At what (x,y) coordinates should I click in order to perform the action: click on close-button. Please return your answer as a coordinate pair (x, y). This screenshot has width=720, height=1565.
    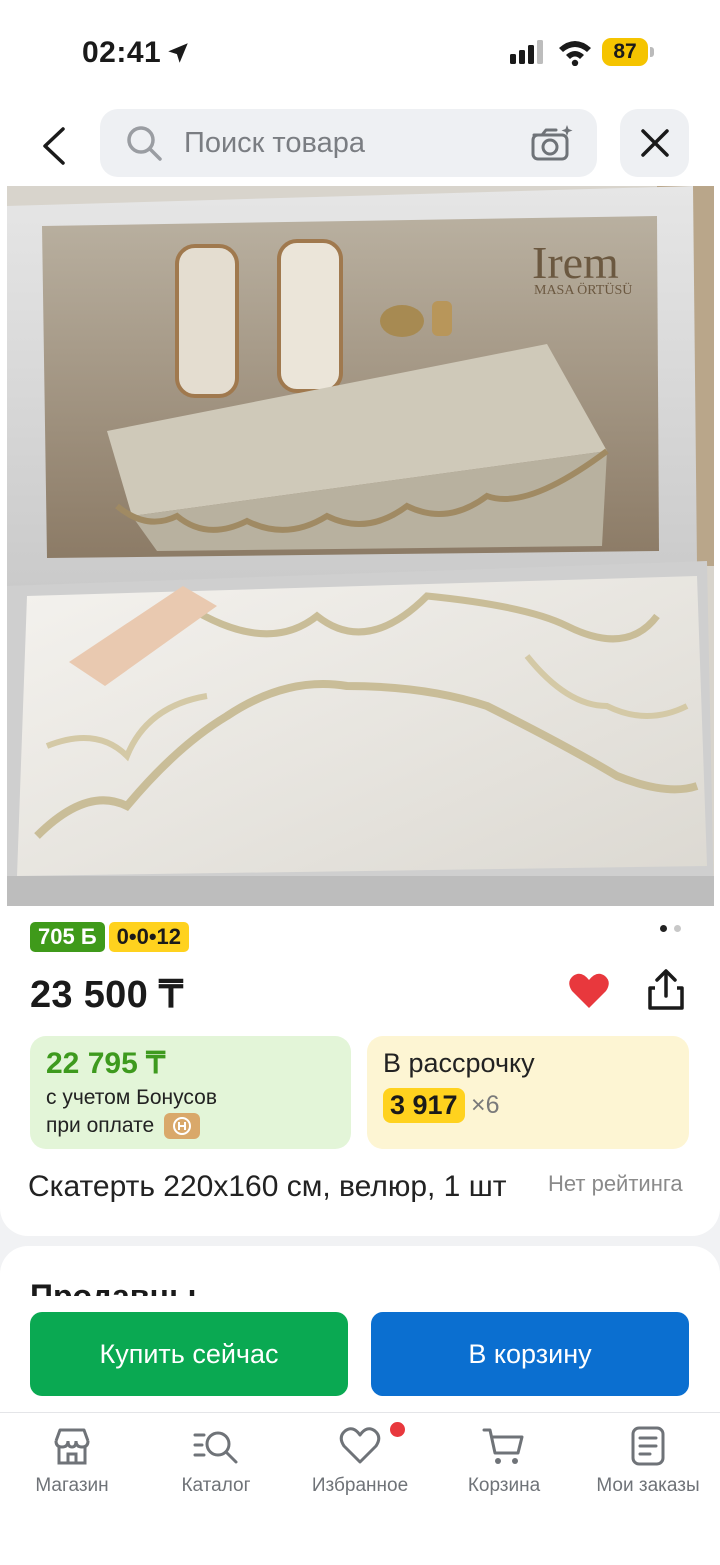
    Looking at the image, I should click on (654, 143).